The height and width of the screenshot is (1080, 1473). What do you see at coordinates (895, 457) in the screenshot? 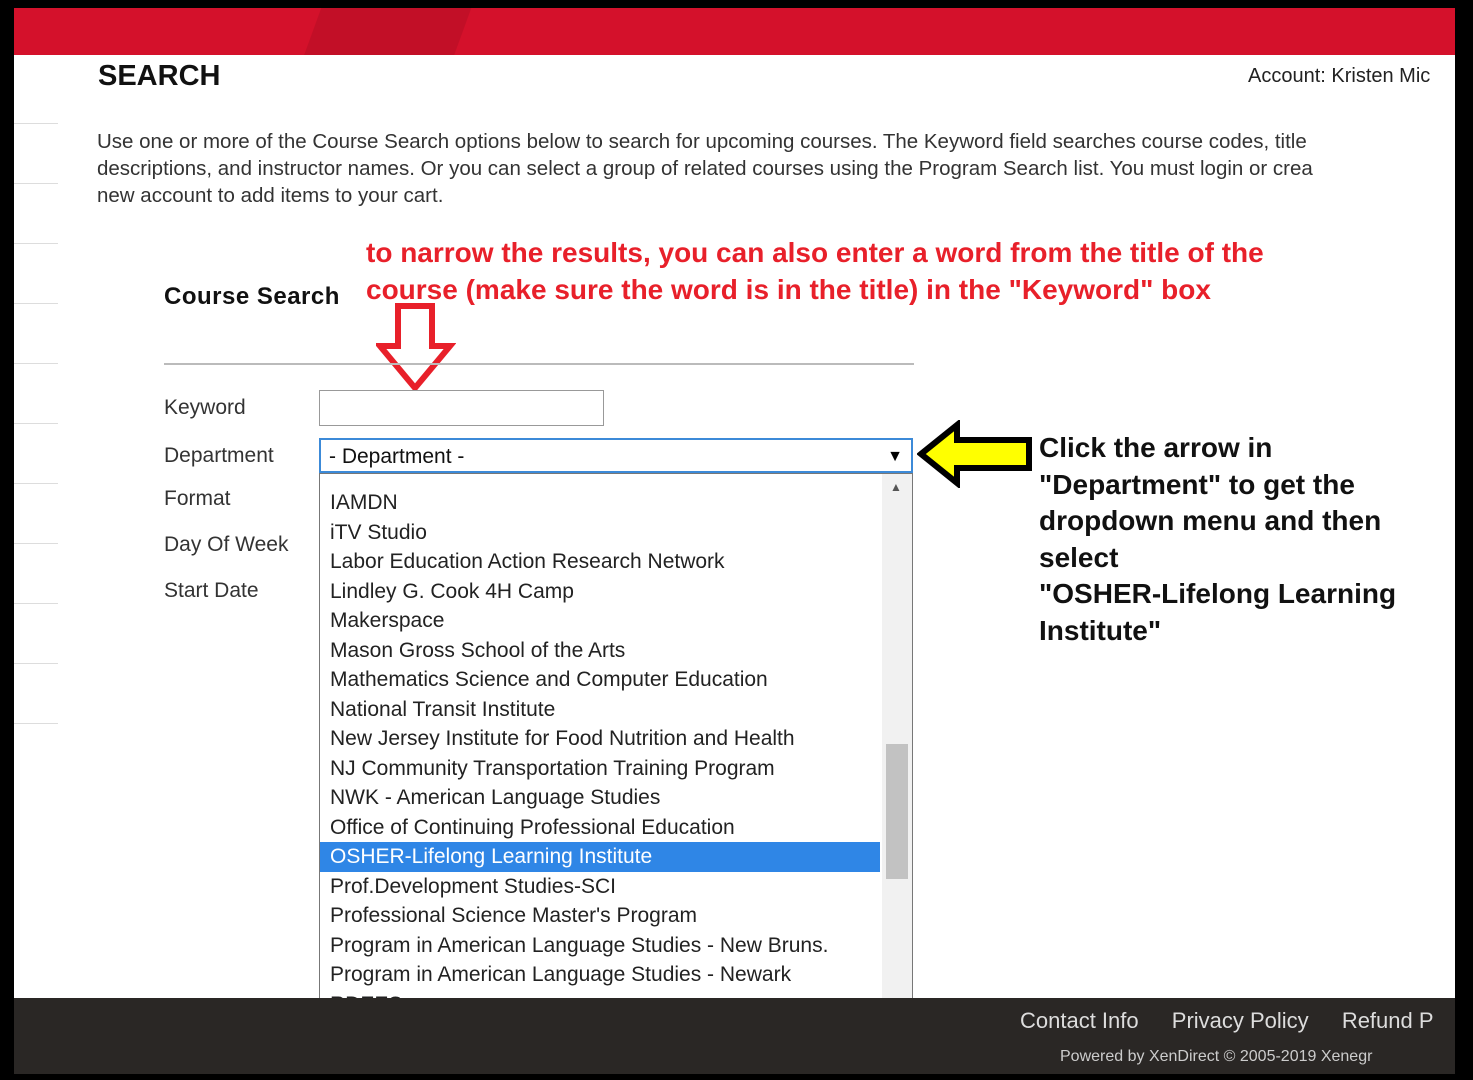
I see `chevron-down-icon: ▼` at bounding box center [895, 457].